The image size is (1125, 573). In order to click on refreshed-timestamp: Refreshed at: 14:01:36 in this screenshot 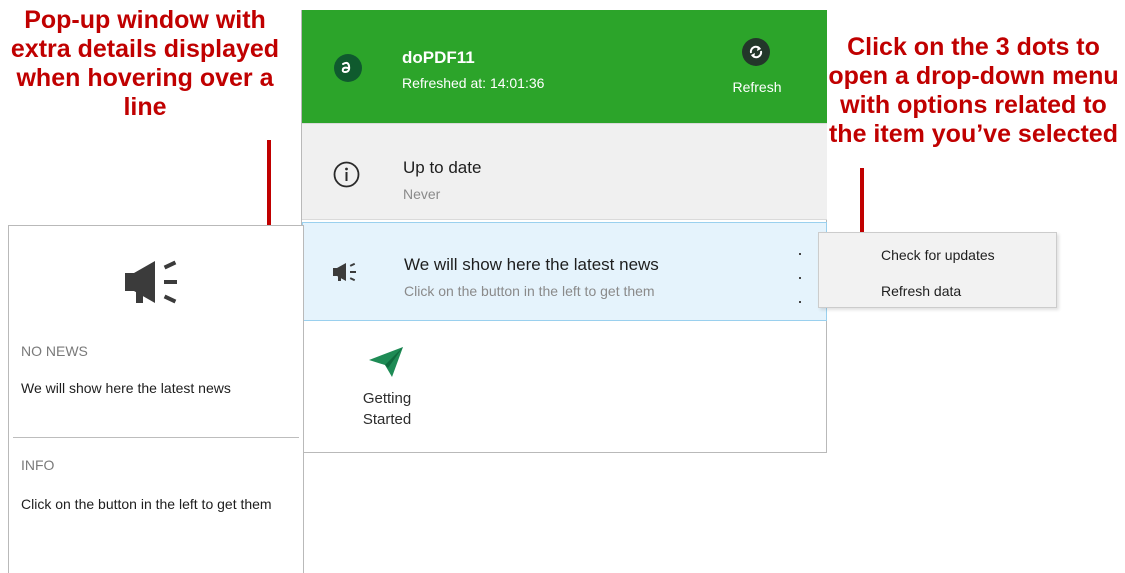, I will do `click(473, 83)`.